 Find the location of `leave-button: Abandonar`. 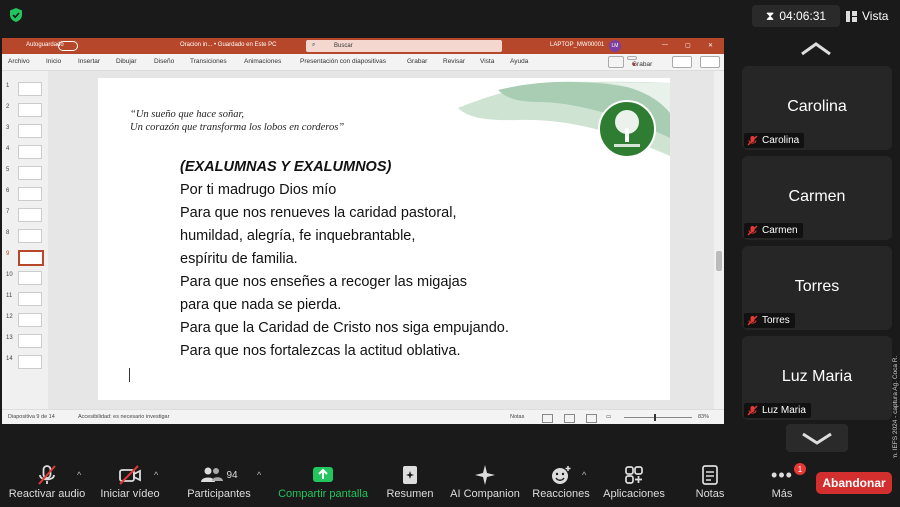

leave-button: Abandonar is located at coordinates (854, 483).